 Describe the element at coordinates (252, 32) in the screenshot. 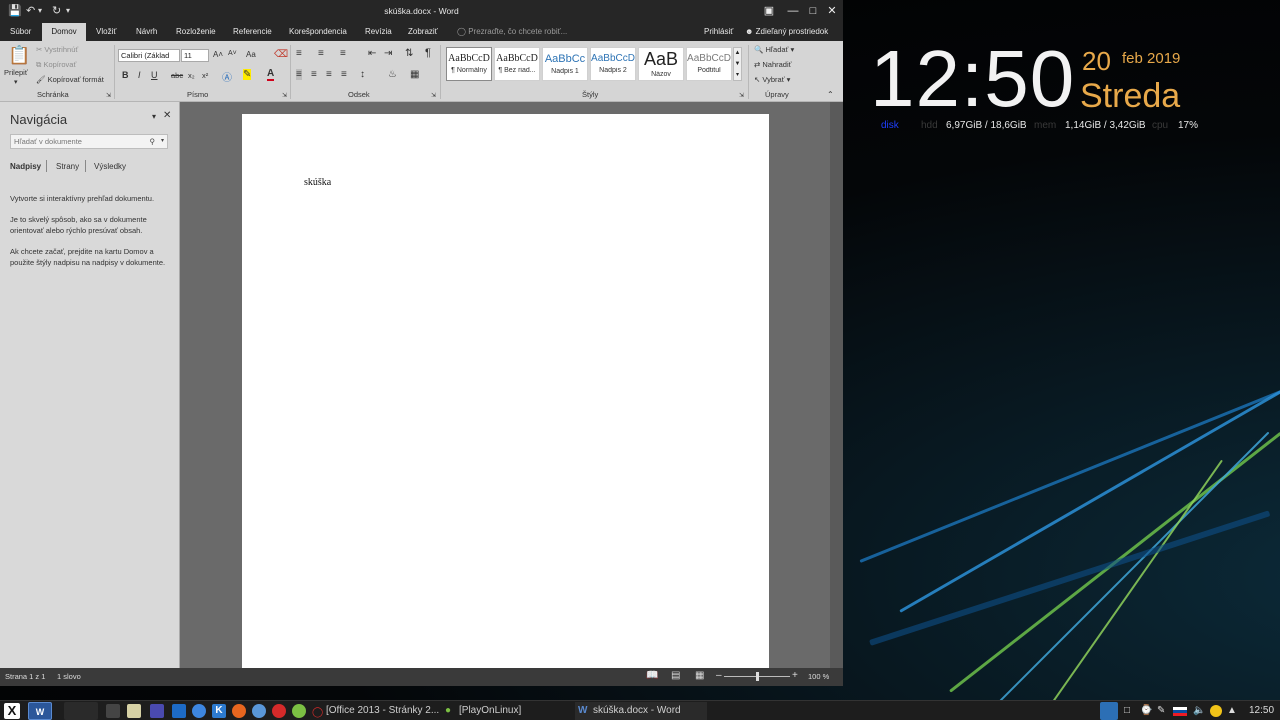

I see `tab-references: Referencie` at that location.